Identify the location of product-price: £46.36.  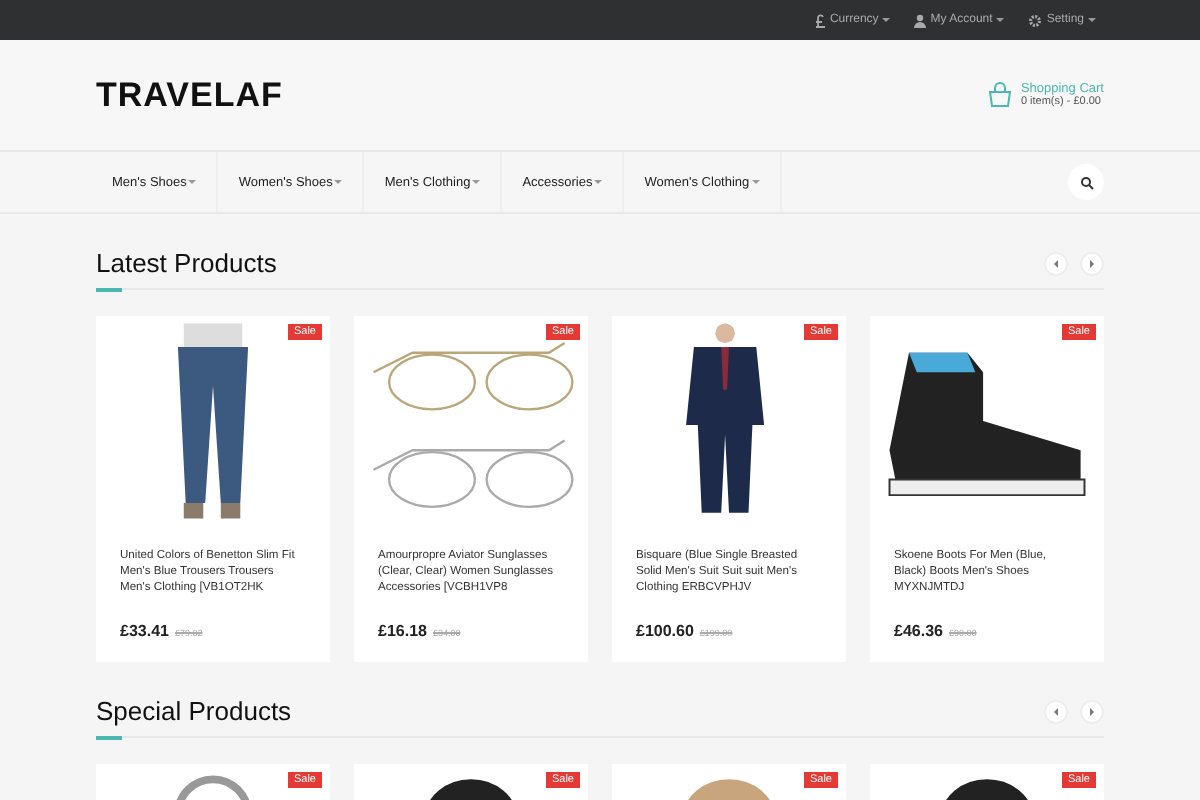
(918, 631).